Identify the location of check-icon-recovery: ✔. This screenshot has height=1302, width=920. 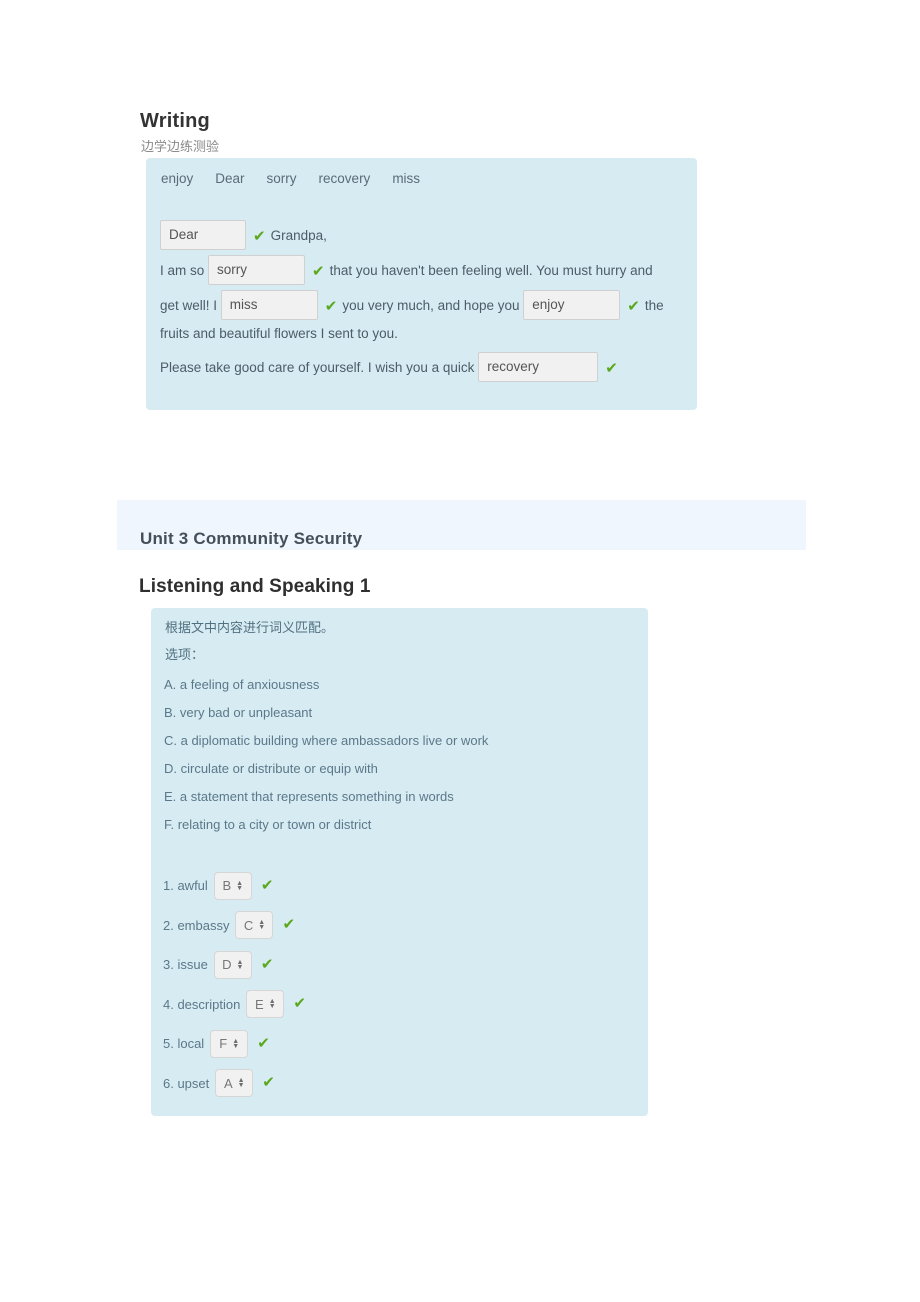
(611, 368).